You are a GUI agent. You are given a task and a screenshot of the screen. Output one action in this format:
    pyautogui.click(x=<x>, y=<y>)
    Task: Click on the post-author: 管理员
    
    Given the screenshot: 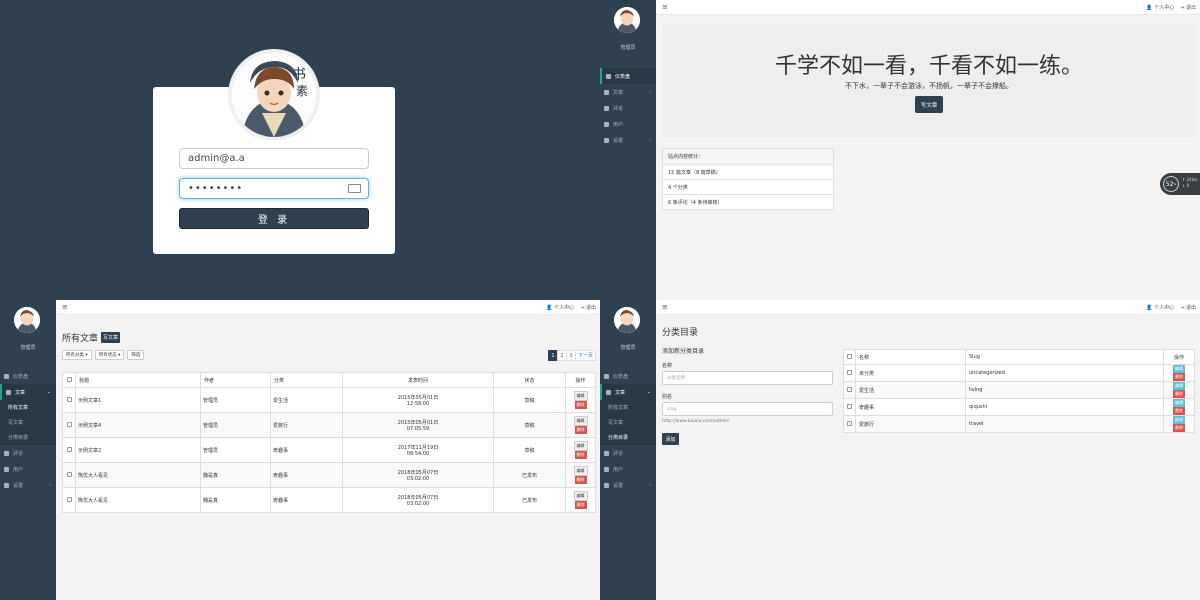 What is the action you would take?
    pyautogui.click(x=235, y=450)
    